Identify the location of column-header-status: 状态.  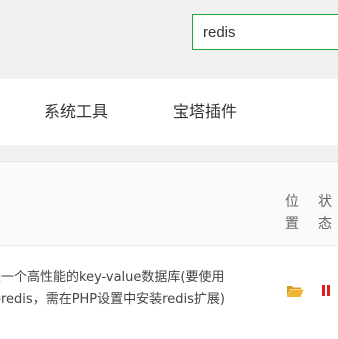
(325, 213).